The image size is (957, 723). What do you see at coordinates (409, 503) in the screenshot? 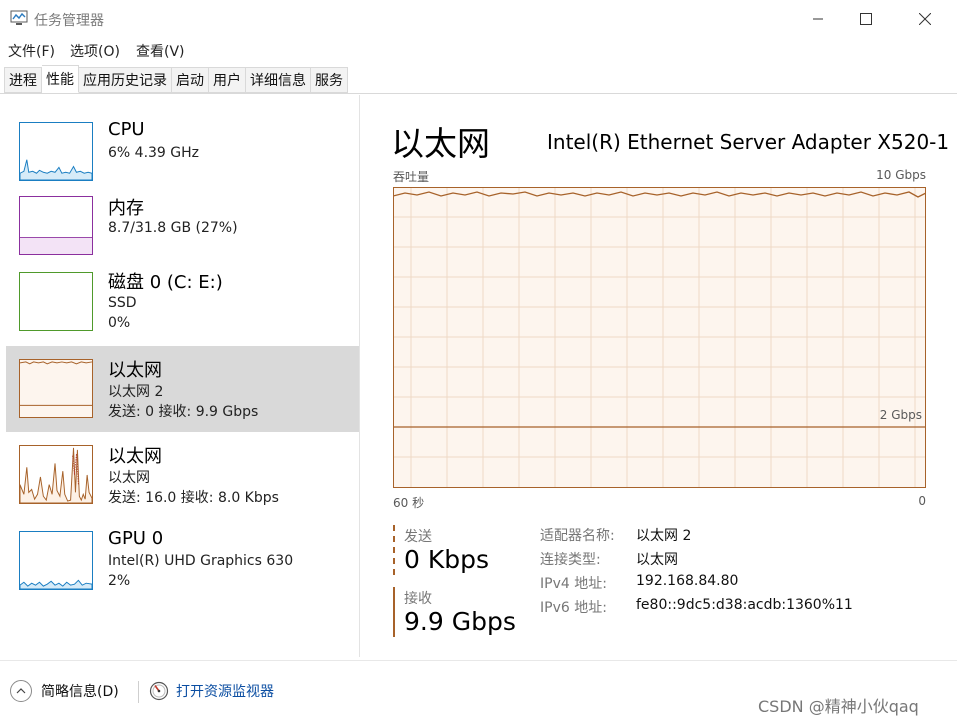
I see `graph-x-left-label: 60 秒` at bounding box center [409, 503].